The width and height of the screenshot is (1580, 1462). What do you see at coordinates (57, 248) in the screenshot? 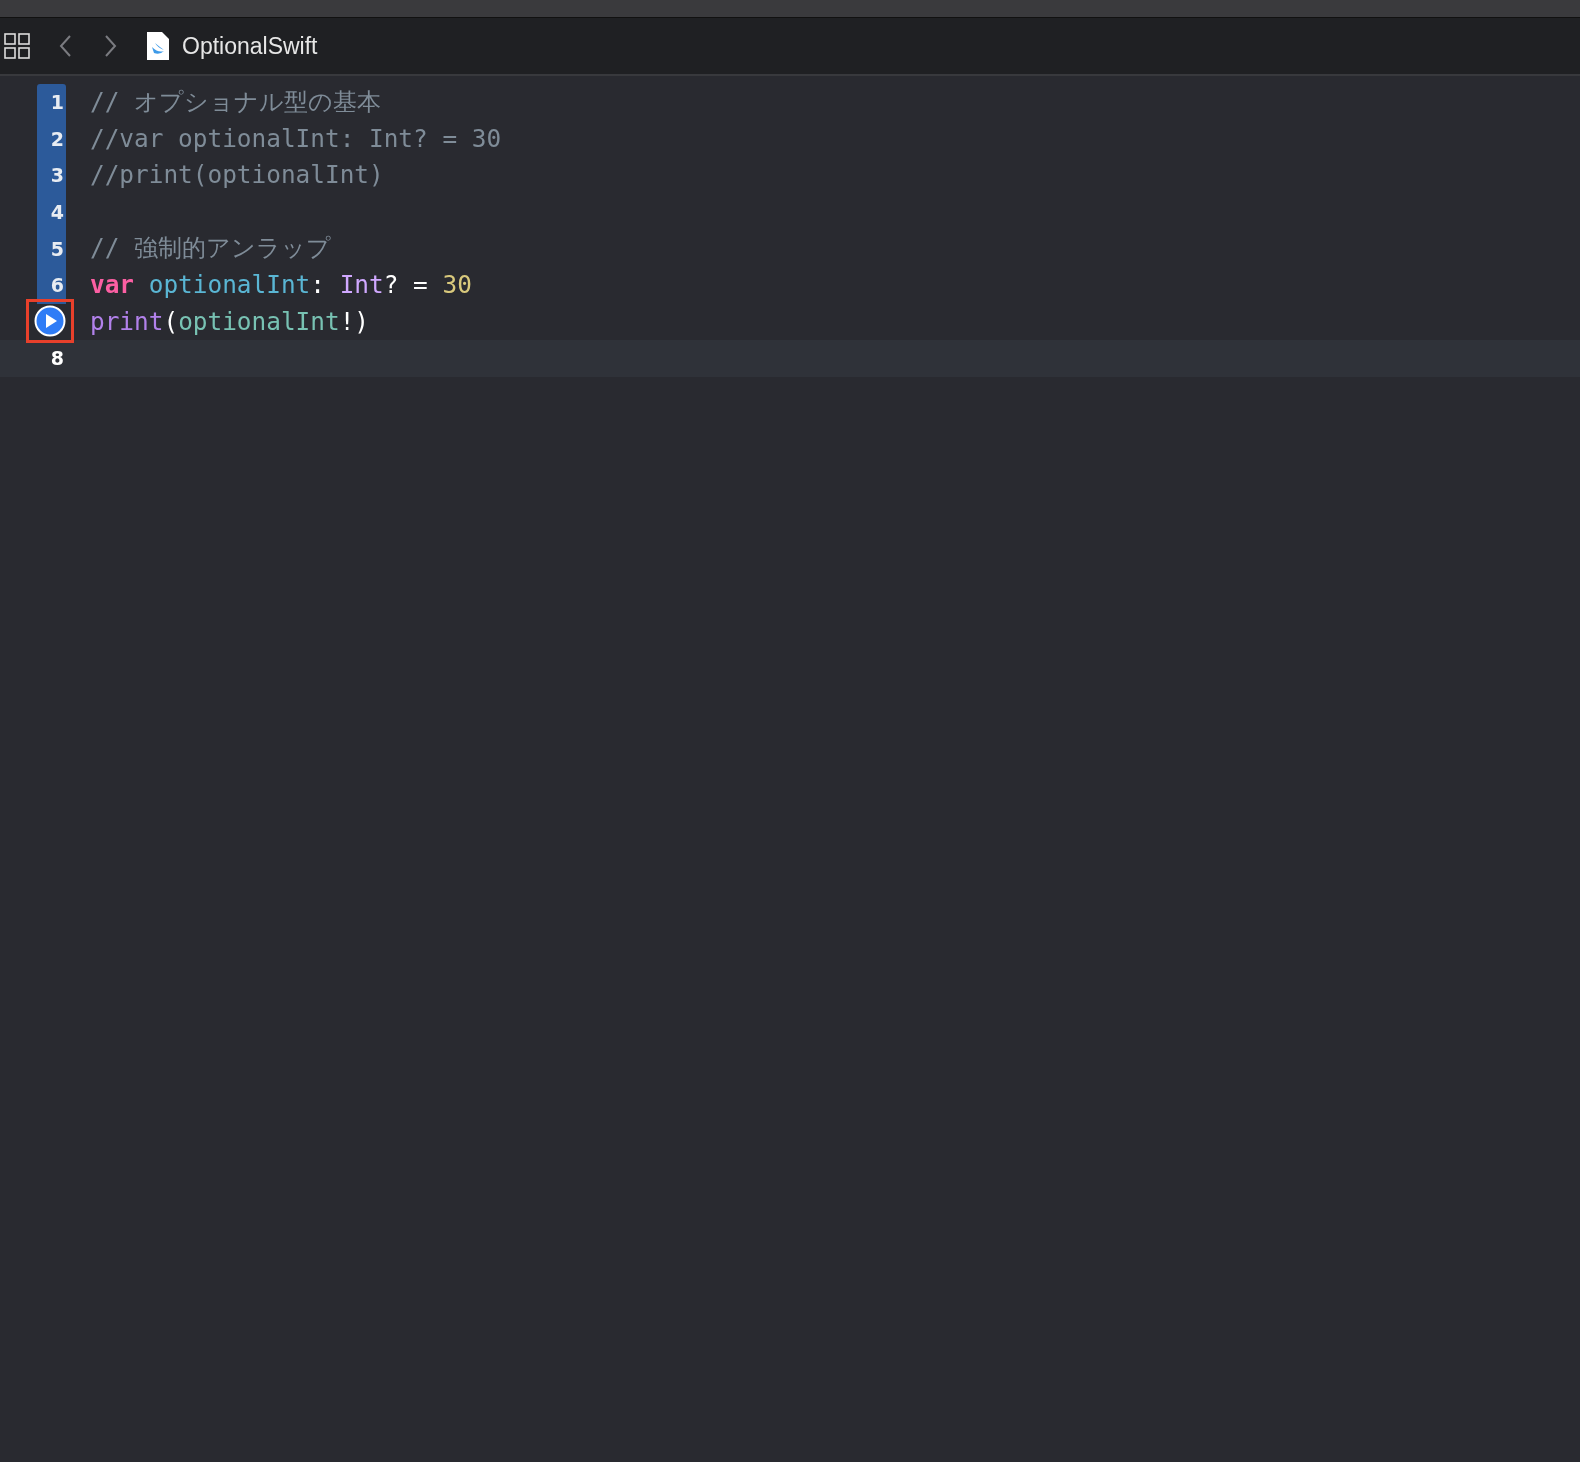
I see `line-number: 5` at bounding box center [57, 248].